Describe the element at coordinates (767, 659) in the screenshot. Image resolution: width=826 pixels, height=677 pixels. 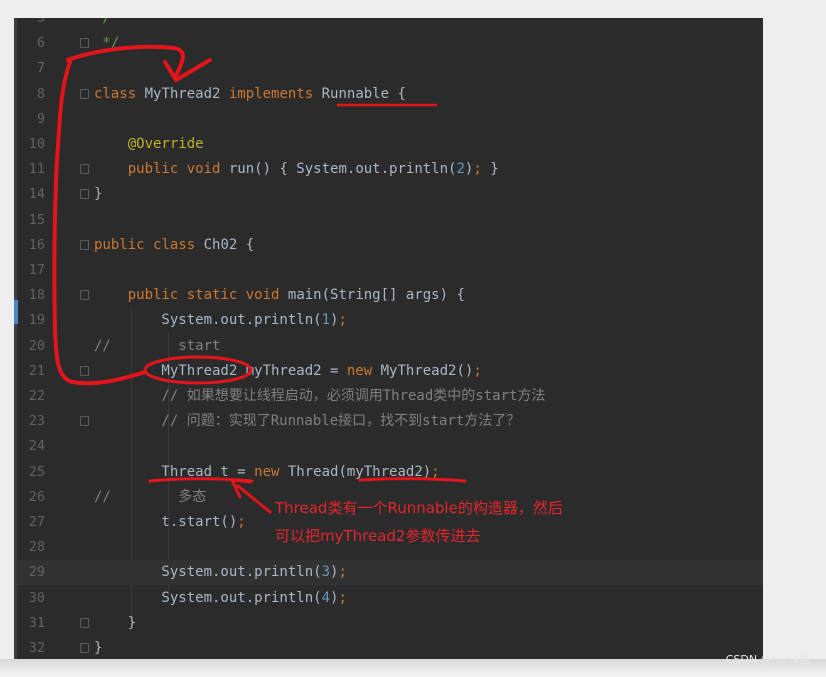
I see `watermark: CSDN @haha姐` at that location.